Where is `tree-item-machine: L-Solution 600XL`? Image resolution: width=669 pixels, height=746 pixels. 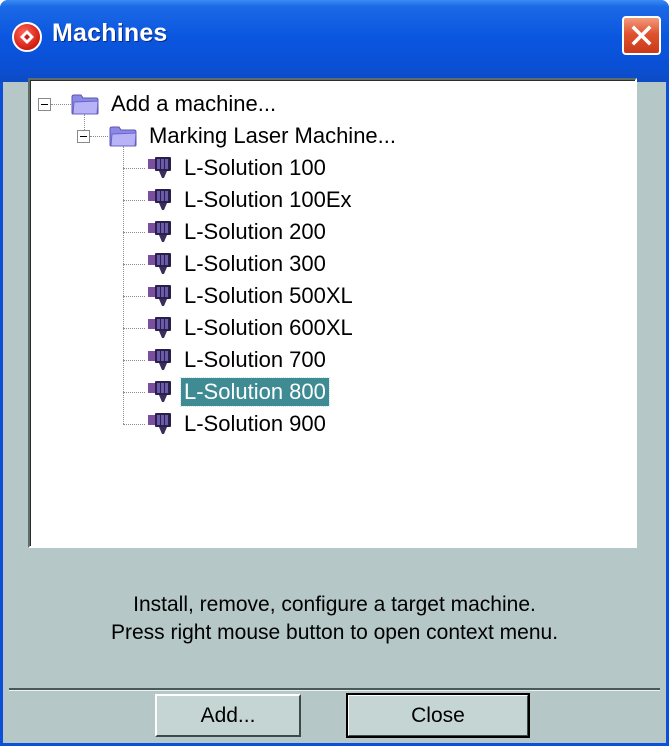
tree-item-machine: L-Solution 600XL is located at coordinates (268, 328).